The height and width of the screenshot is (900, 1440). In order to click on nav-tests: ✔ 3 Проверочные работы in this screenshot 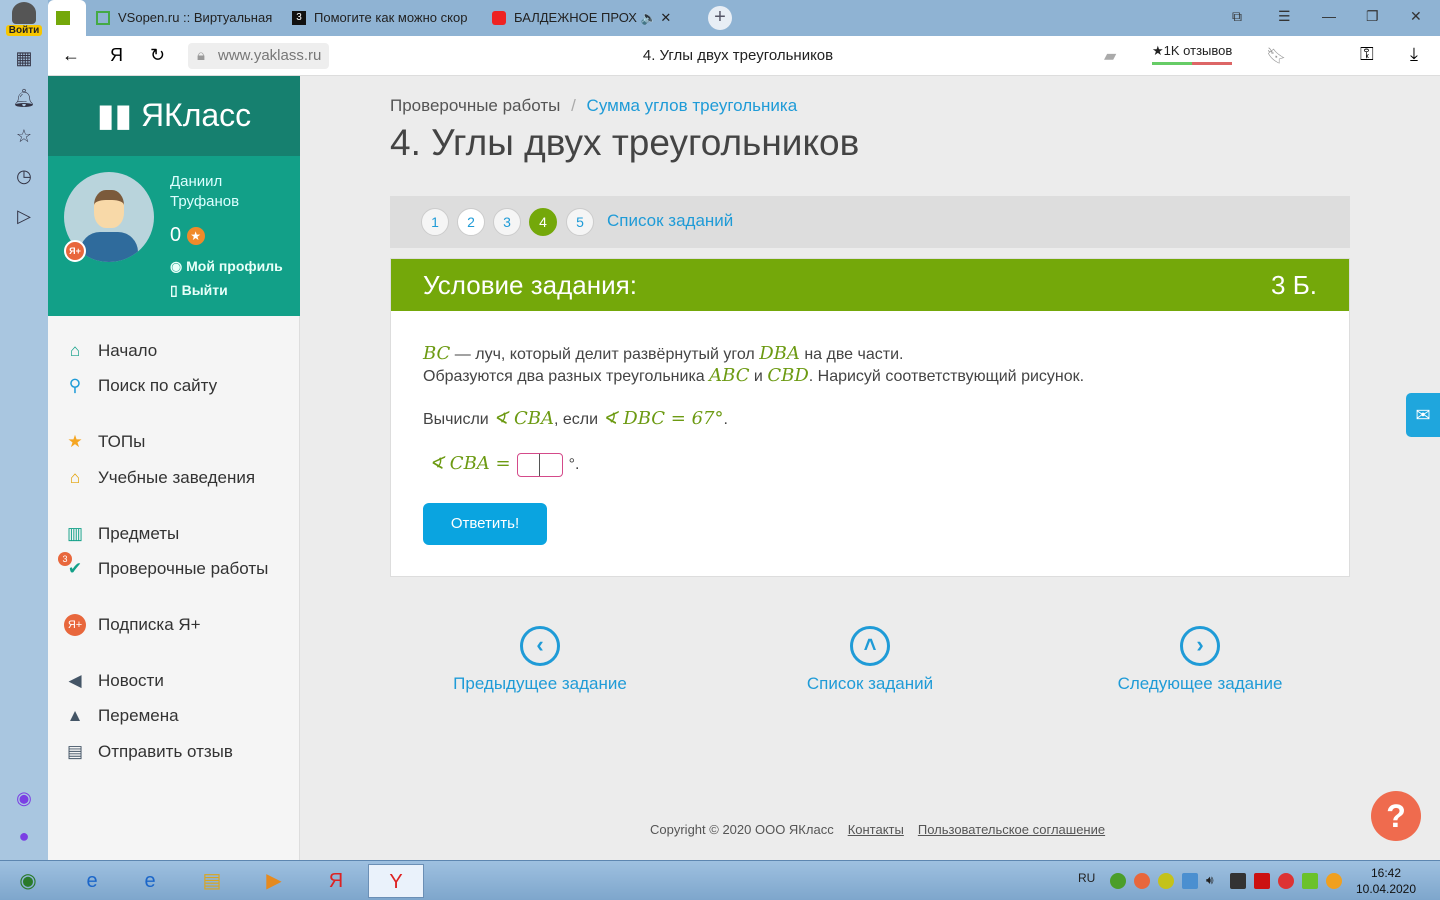, I will do `click(163, 566)`.